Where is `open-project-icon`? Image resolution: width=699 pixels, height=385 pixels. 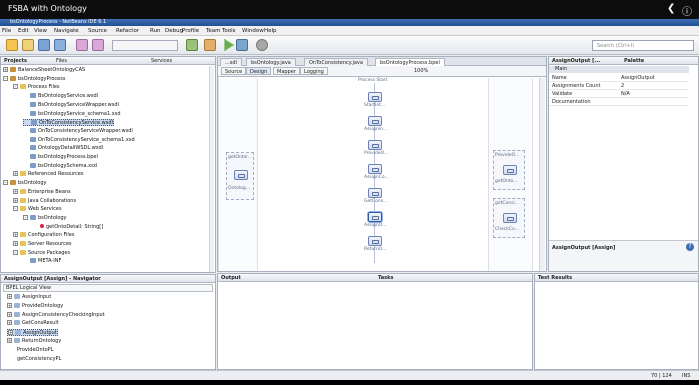
open-project-icon is located at coordinates (28, 45).